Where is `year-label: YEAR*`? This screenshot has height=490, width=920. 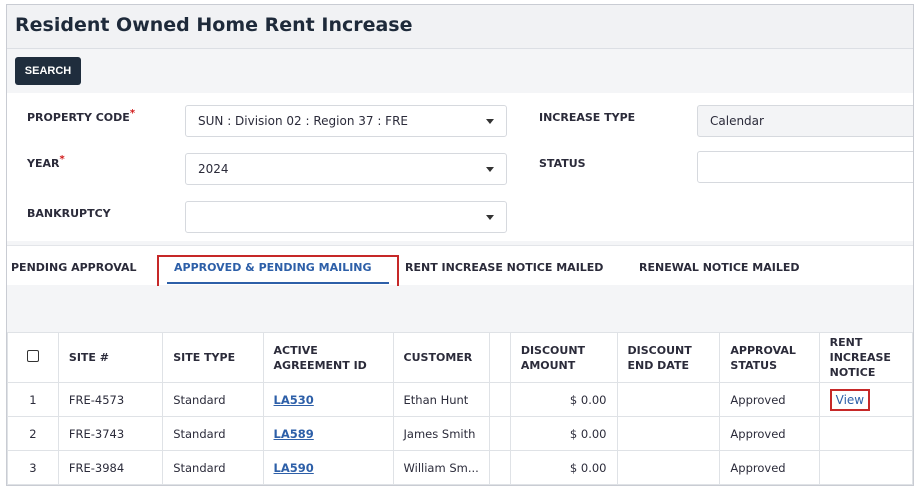 year-label: YEAR* is located at coordinates (46, 162).